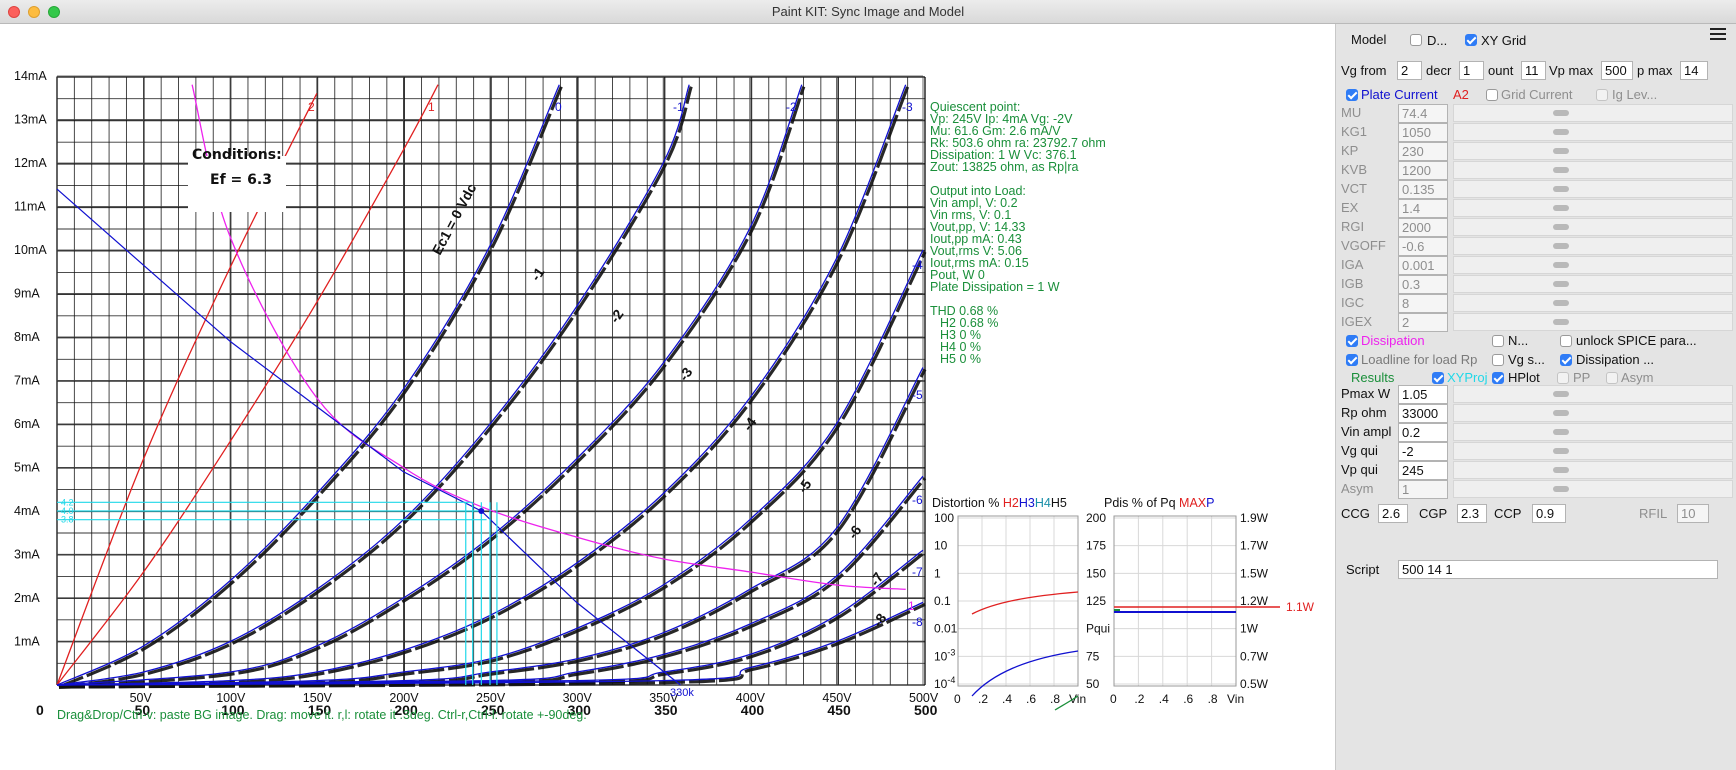 The width and height of the screenshot is (1736, 770). What do you see at coordinates (1566, 341) in the screenshot?
I see `unlock-spice-checkbox` at bounding box center [1566, 341].